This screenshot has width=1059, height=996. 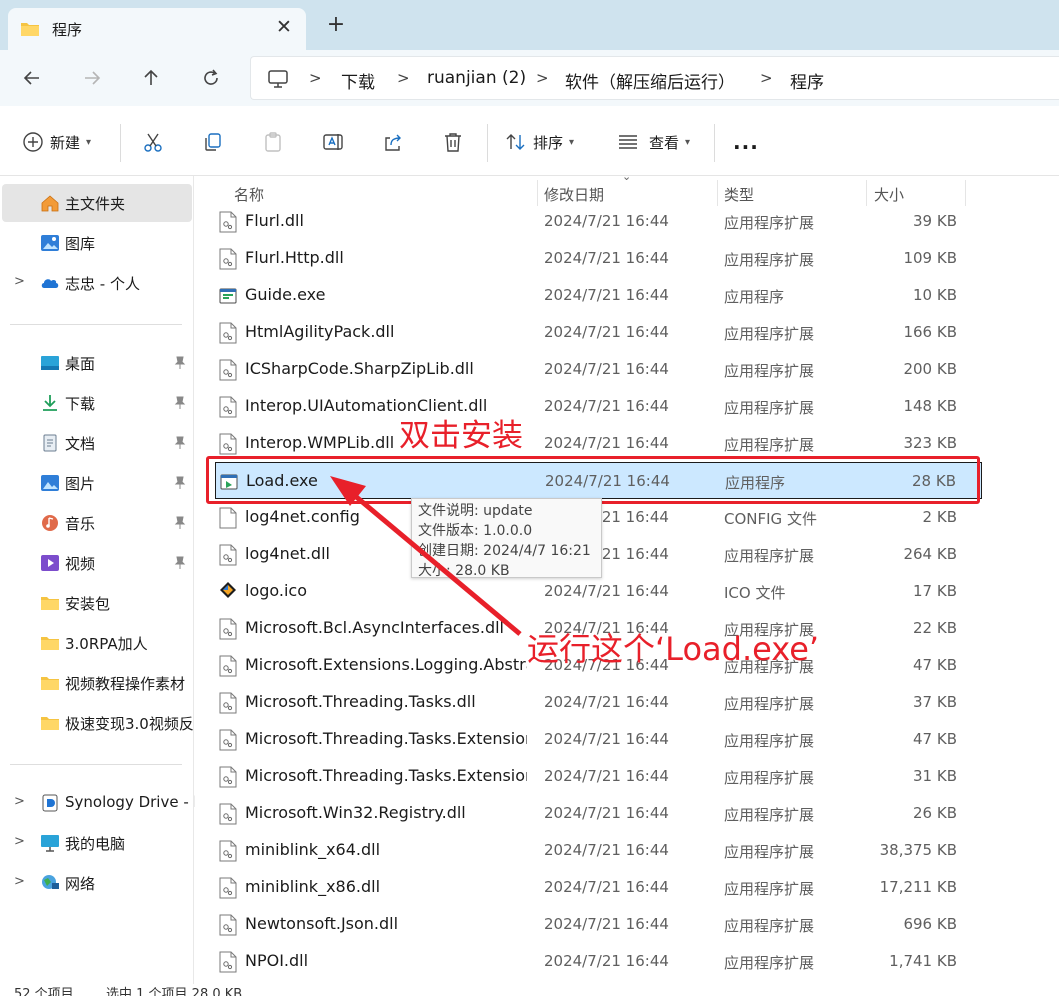 What do you see at coordinates (598, 295) in the screenshot?
I see `file-row: Guide.exe 2024/7/21 16:44 应用程序 10 KB` at bounding box center [598, 295].